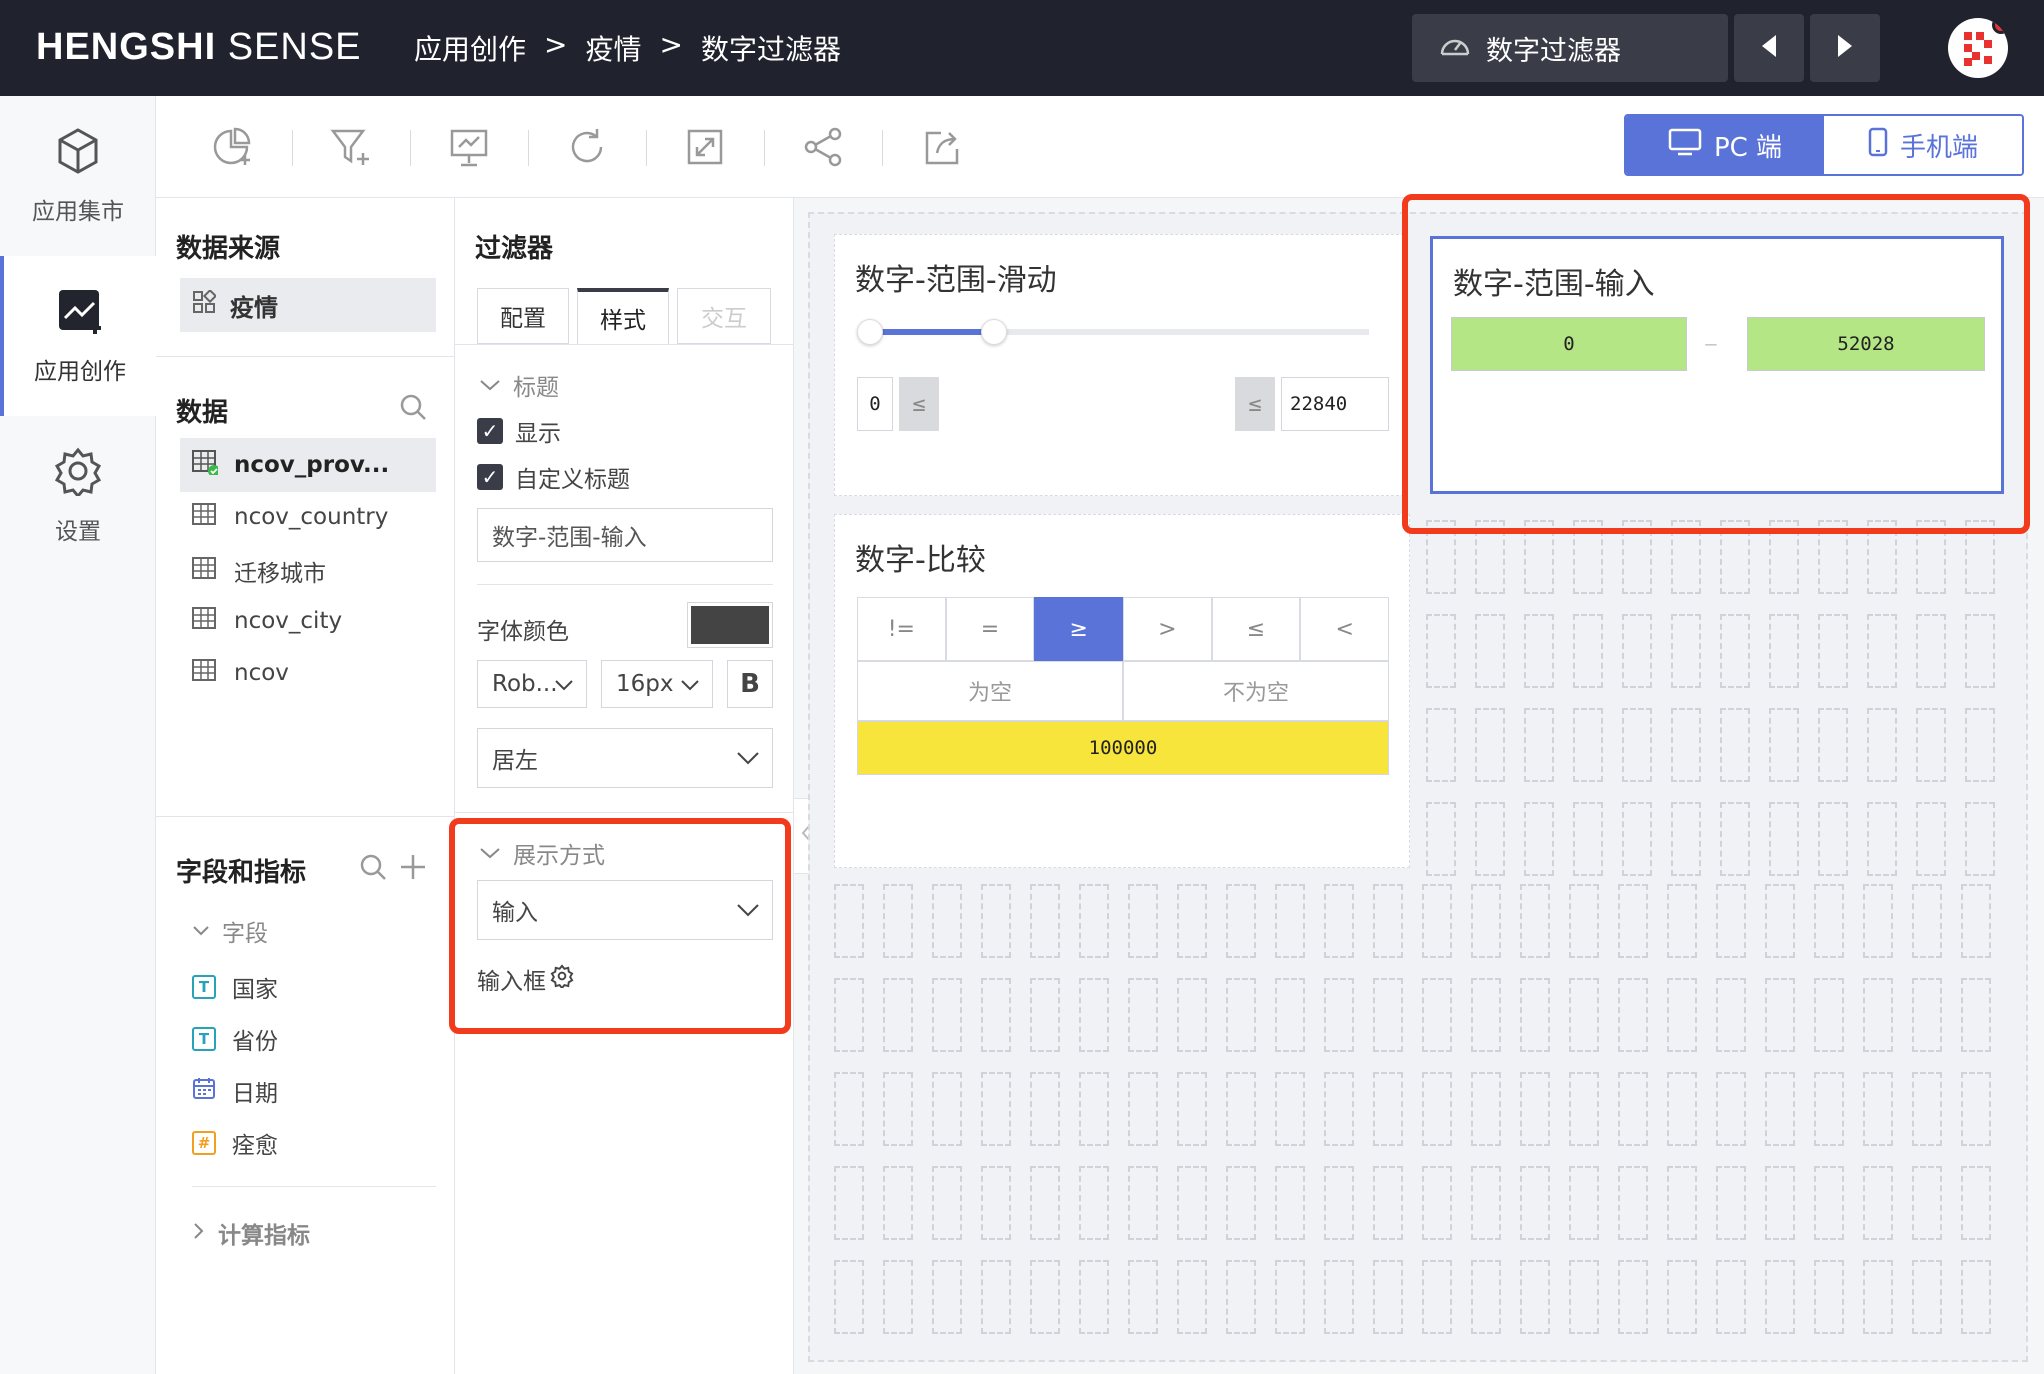 This screenshot has width=2044, height=1374. I want to click on share-icon, so click(823, 147).